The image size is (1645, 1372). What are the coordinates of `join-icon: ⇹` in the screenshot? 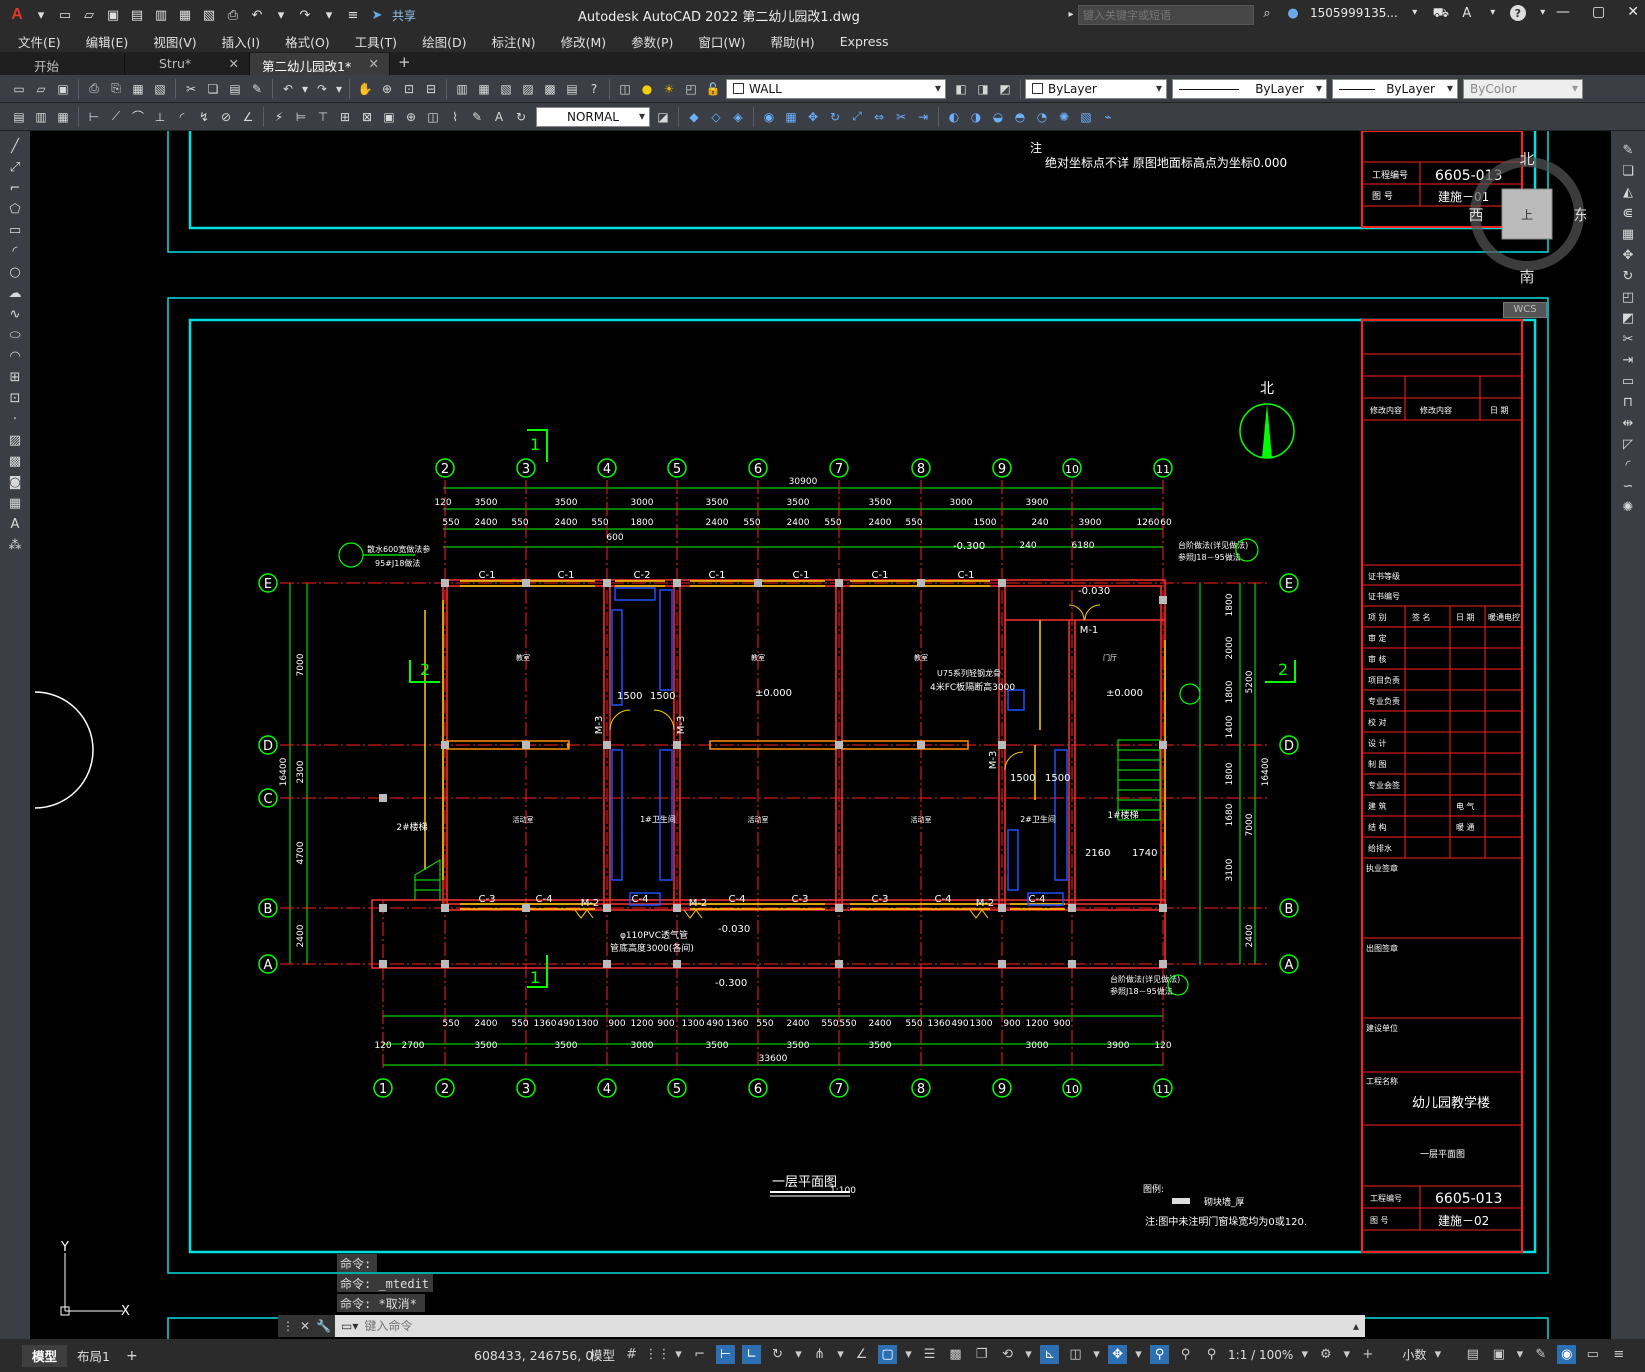 It's located at (1628, 423).